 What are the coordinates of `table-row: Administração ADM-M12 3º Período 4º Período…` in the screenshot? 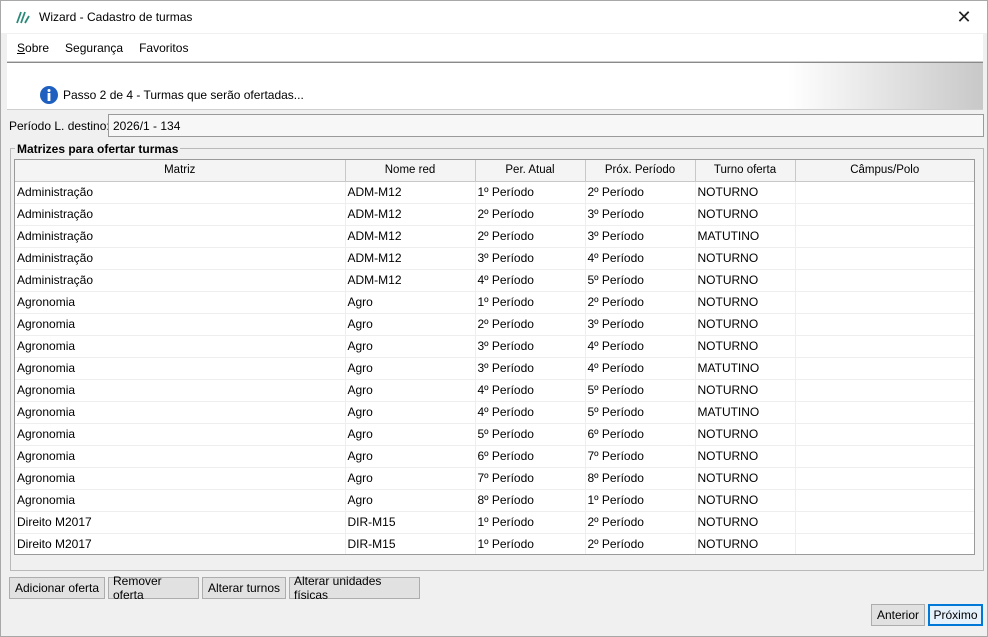 It's located at (494, 258).